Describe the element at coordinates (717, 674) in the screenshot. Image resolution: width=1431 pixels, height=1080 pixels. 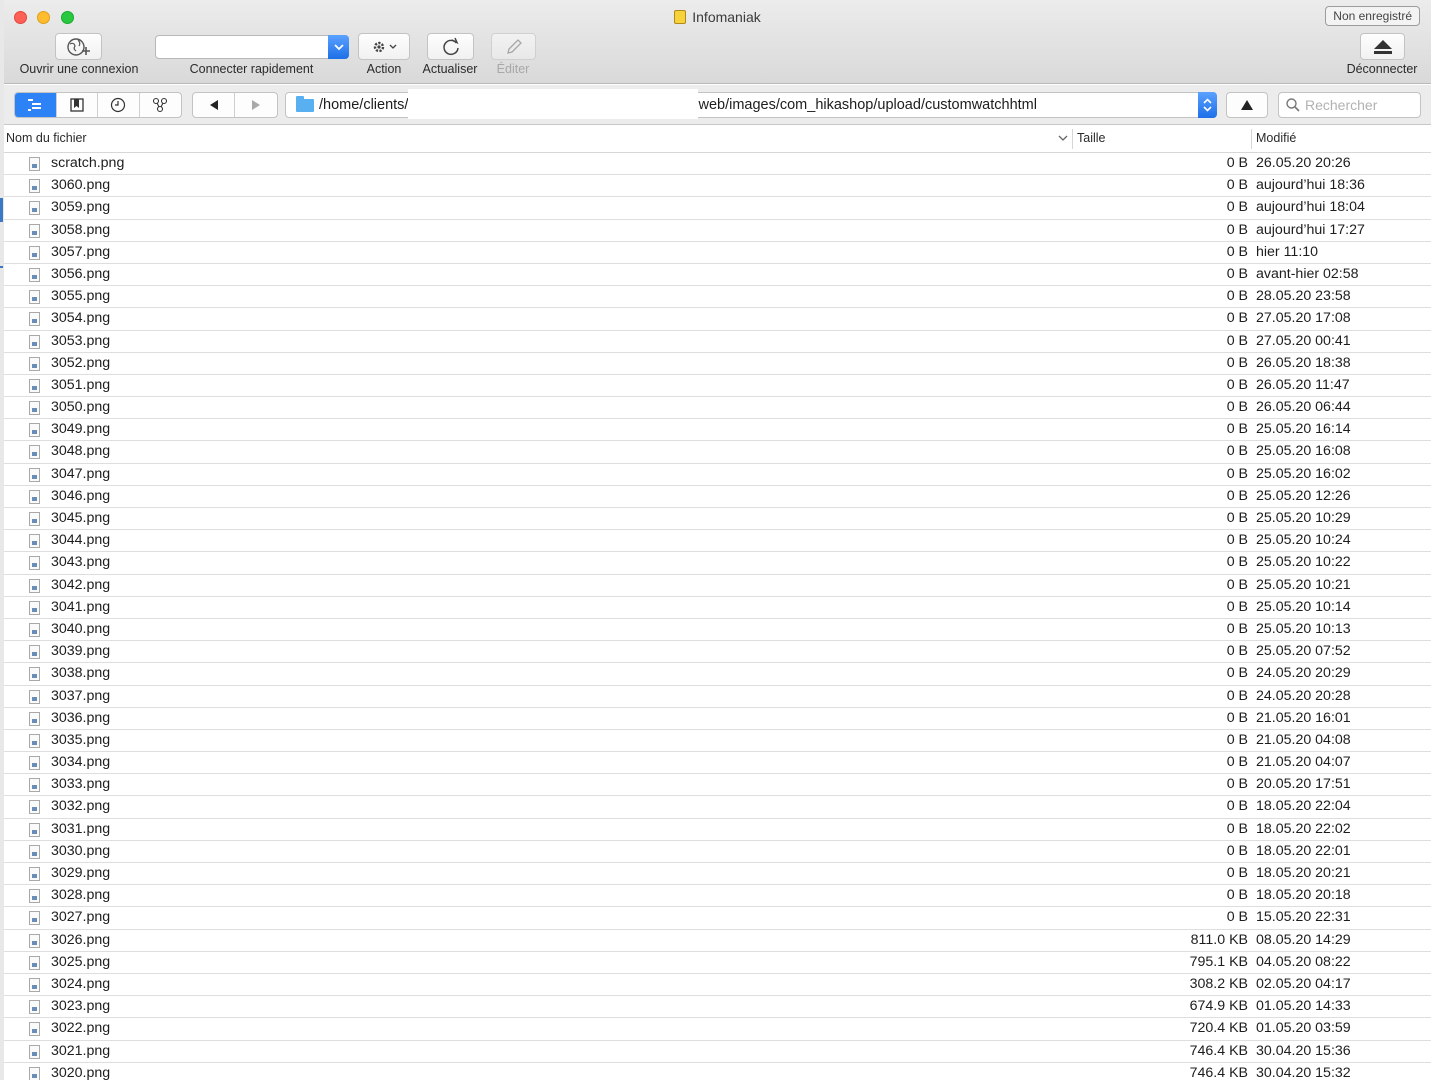
I see `file-row: 3038.png 0 B 24.05.20 20:29` at that location.